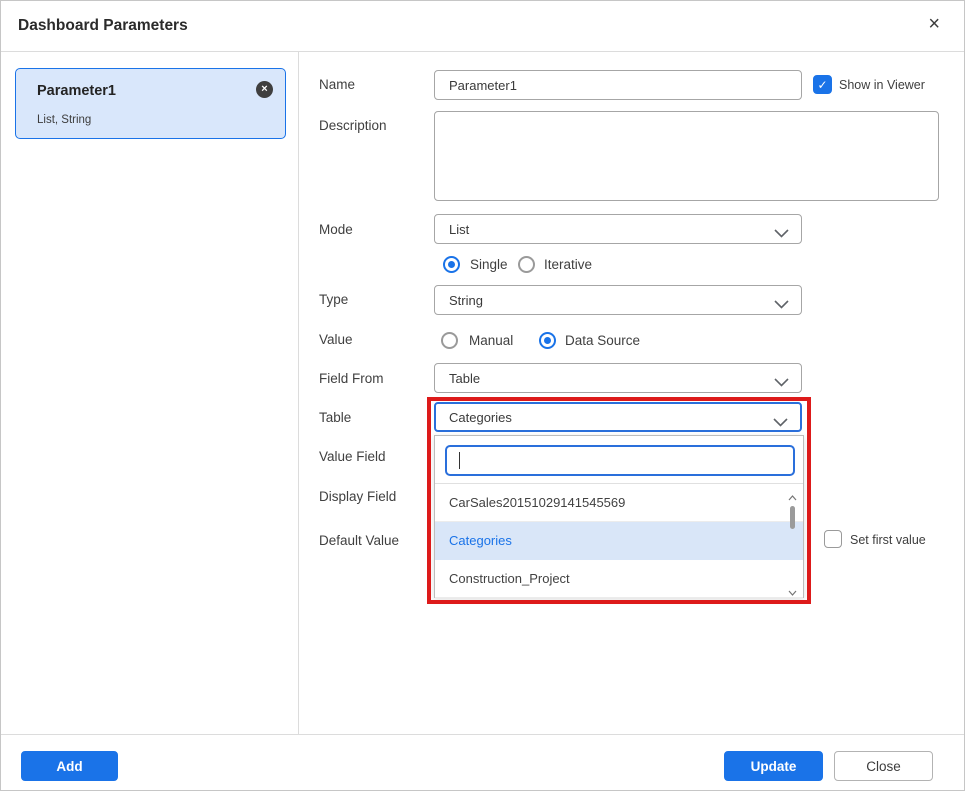 The height and width of the screenshot is (791, 965). I want to click on vertical-divider, so click(298, 393).